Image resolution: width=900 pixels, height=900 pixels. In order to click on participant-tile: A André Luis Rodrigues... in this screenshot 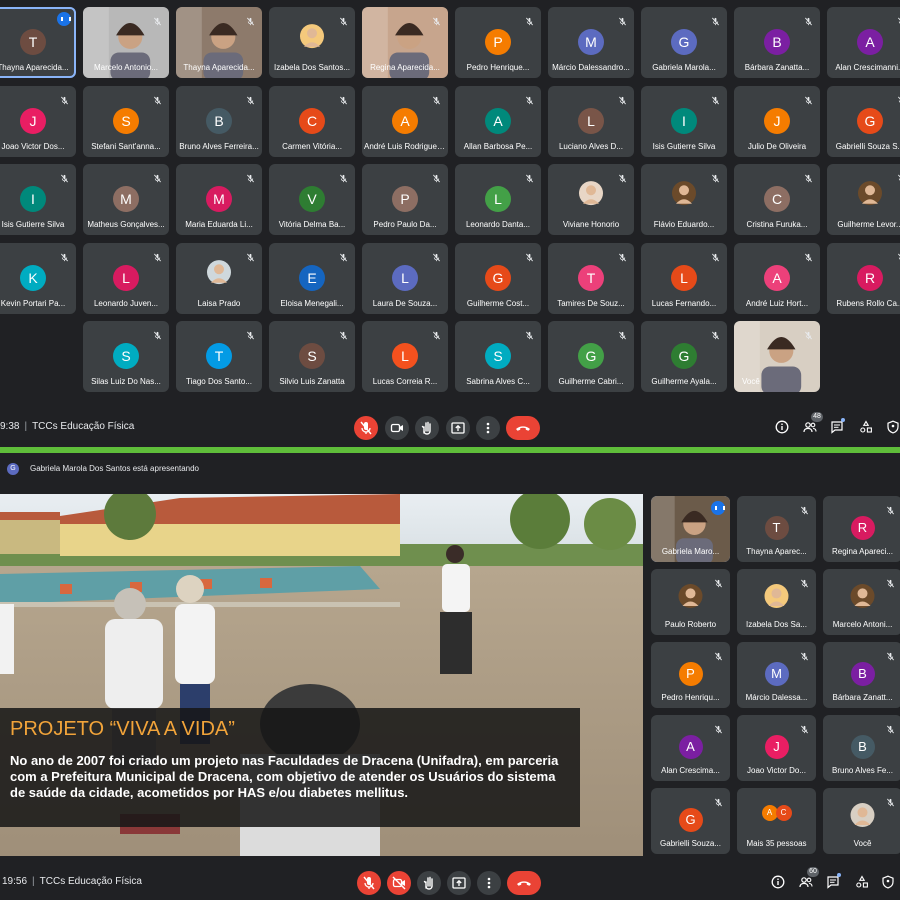, I will do `click(405, 121)`.